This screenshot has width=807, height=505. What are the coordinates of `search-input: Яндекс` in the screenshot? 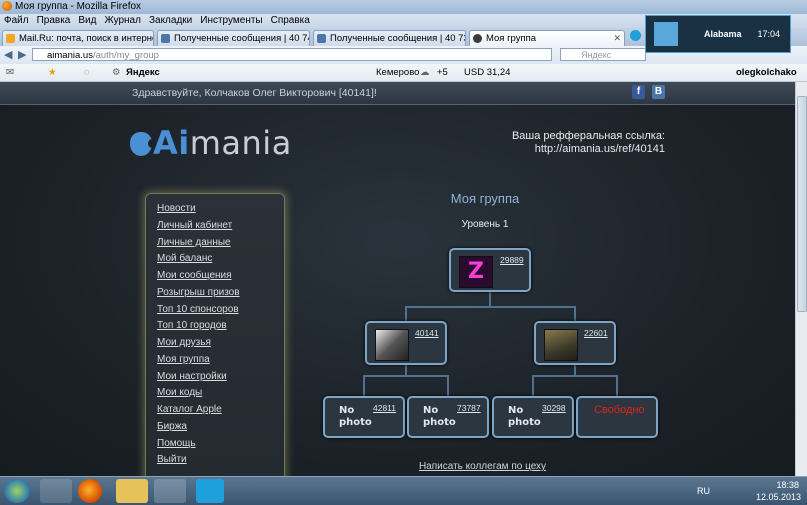 It's located at (603, 54).